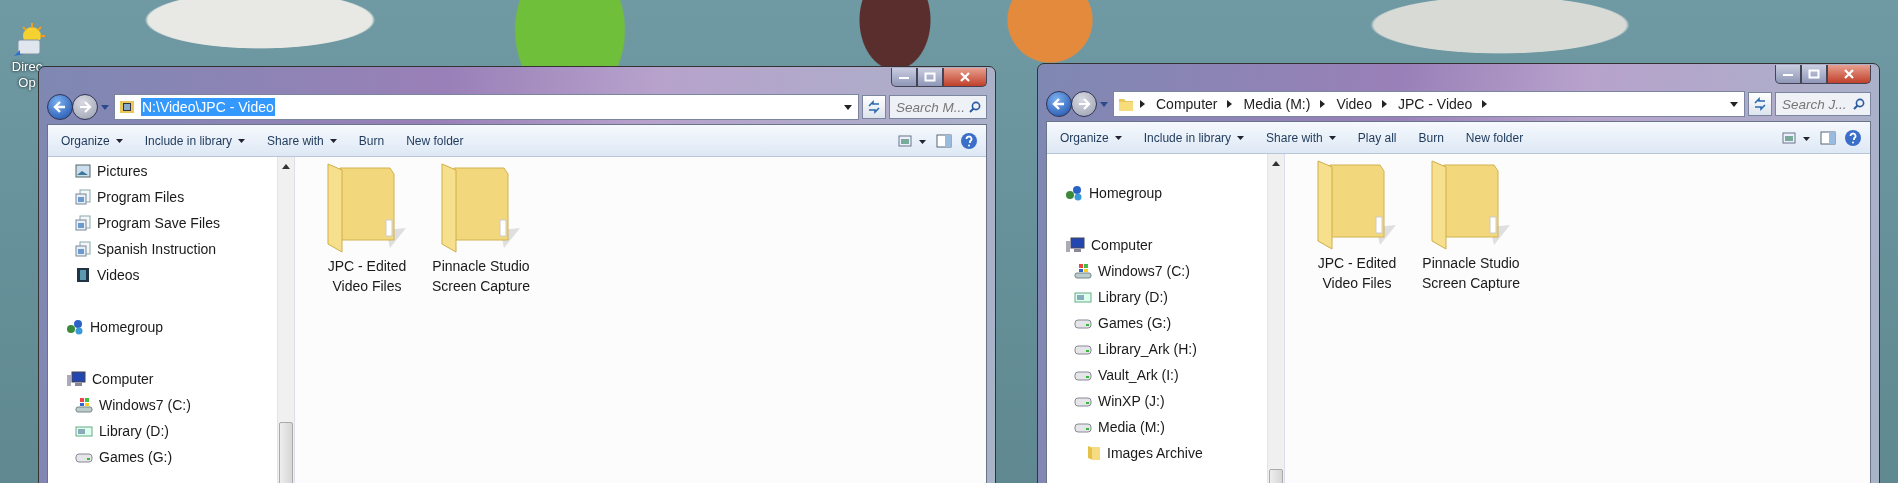 The width and height of the screenshot is (1898, 483). I want to click on nav-item: Images Archive, so click(1157, 453).